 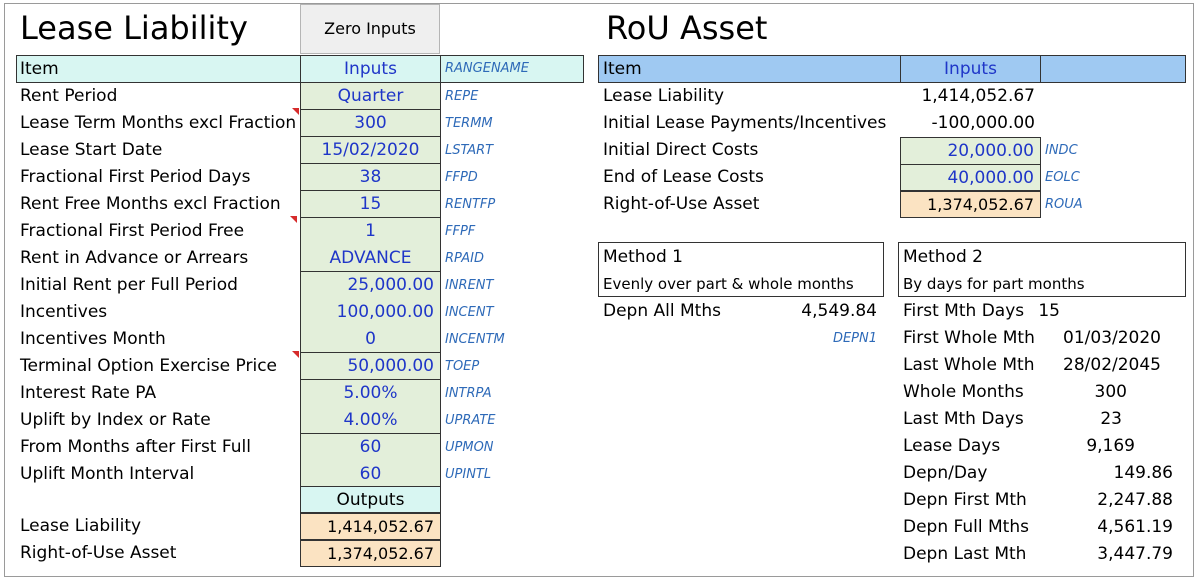 What do you see at coordinates (583, 69) in the screenshot?
I see `left-header-edge-right` at bounding box center [583, 69].